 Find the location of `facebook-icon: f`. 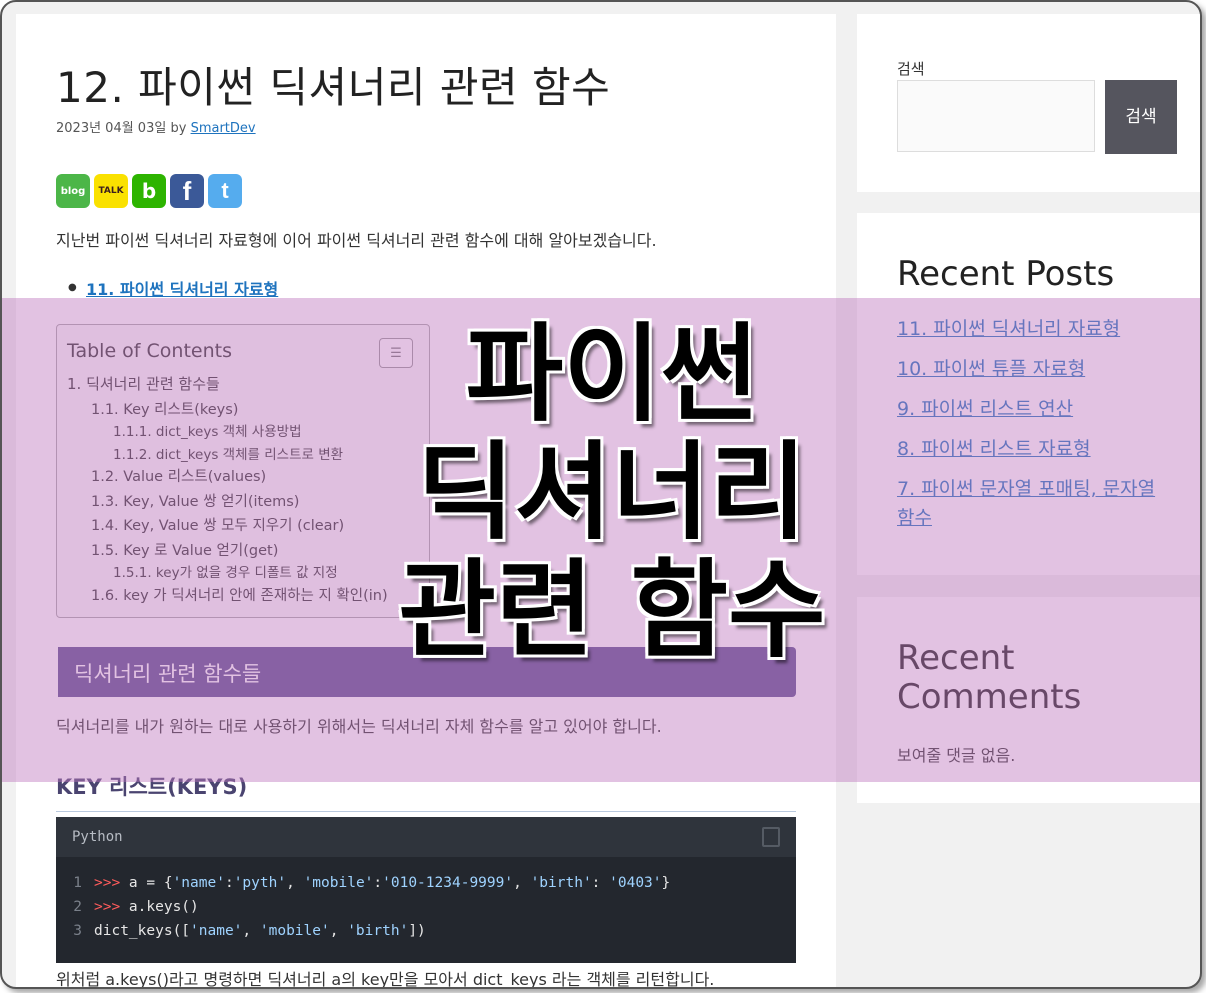

facebook-icon: f is located at coordinates (187, 191).